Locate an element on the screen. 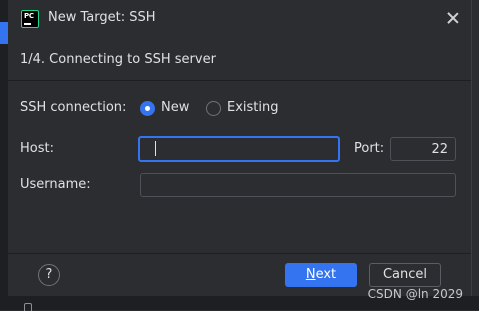  step-header: 1/4. Connecting to SSH server is located at coordinates (239, 59).